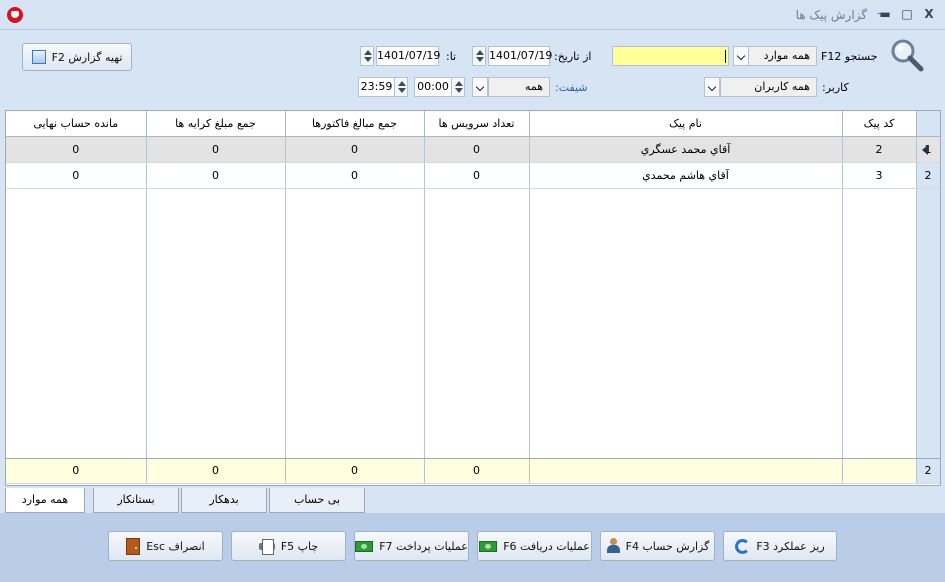 Image resolution: width=945 pixels, height=582 pixels. What do you see at coordinates (299, 546) in the screenshot?
I see `print-label: چاپ F5` at bounding box center [299, 546].